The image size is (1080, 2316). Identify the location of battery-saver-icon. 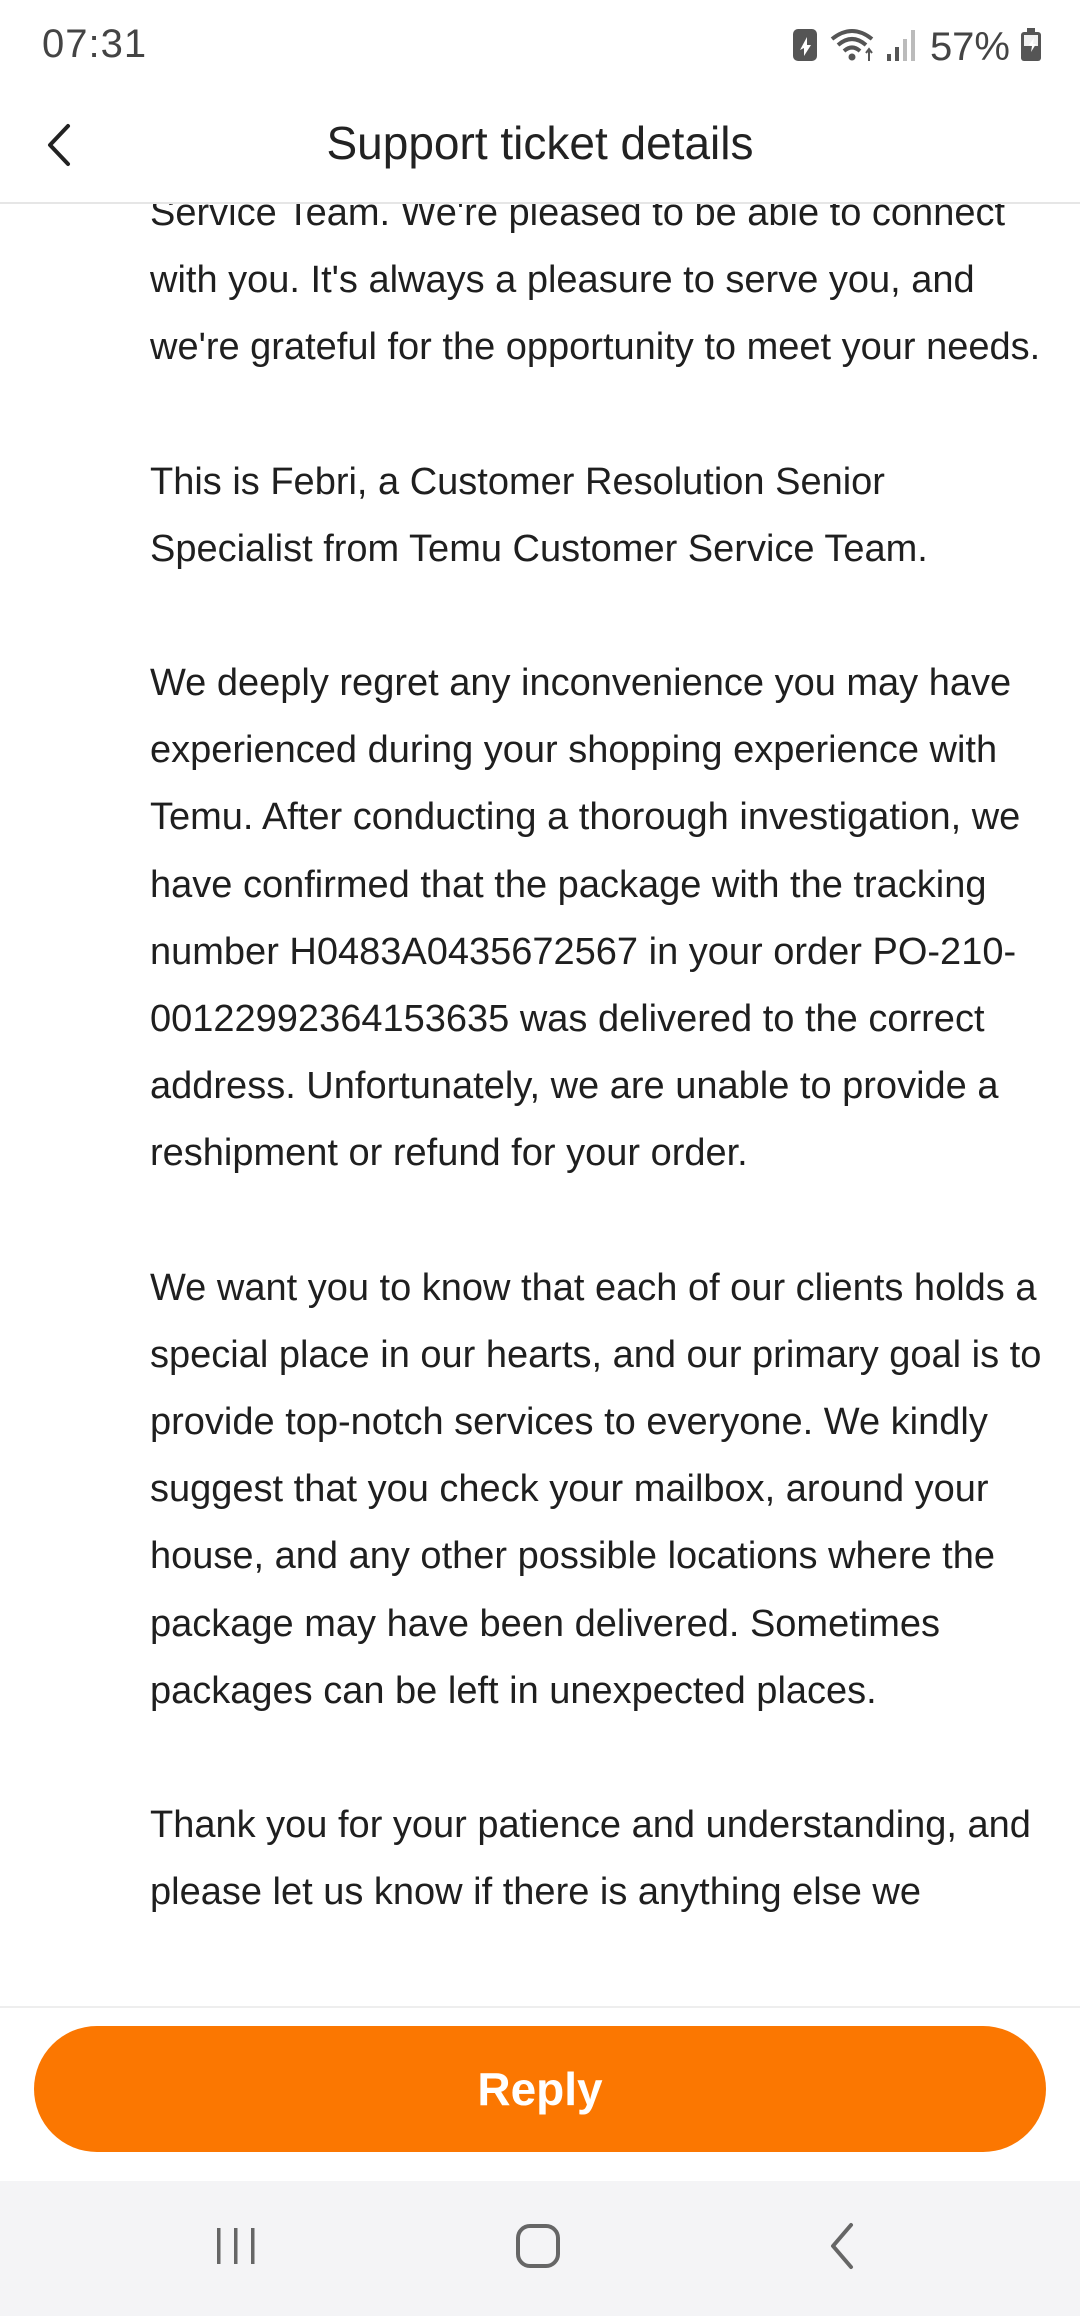
(805, 47).